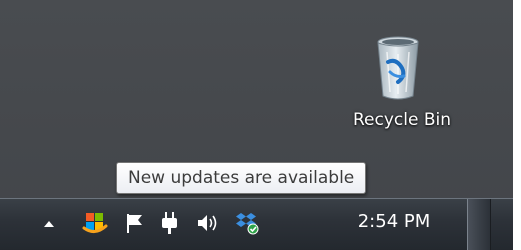  What do you see at coordinates (398, 68) in the screenshot?
I see `recycle-bin-icon` at bounding box center [398, 68].